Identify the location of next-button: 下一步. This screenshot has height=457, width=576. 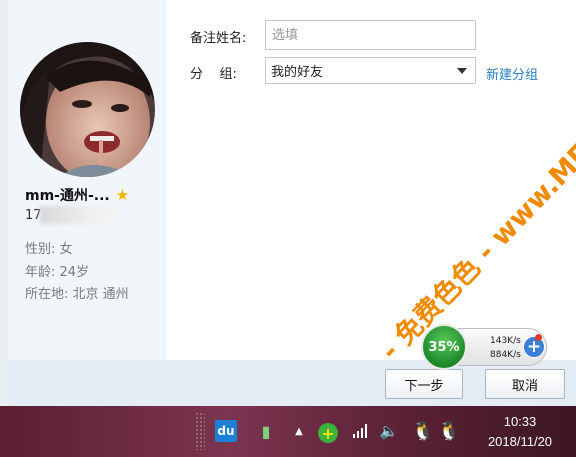
(424, 384).